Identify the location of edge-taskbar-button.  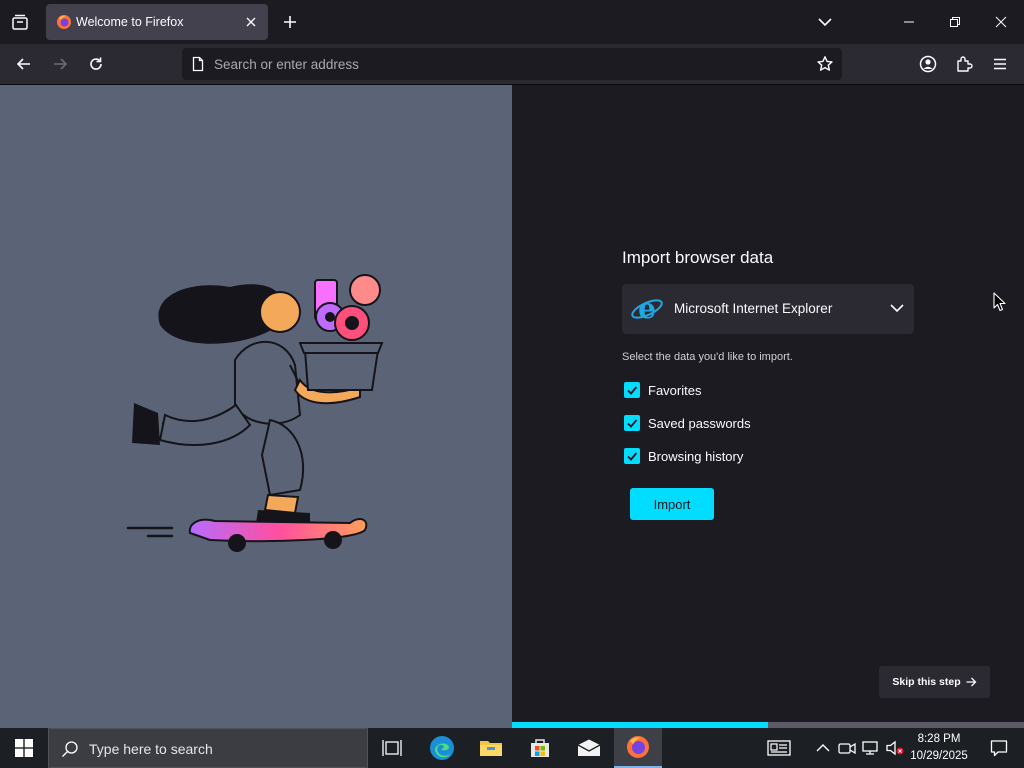
(442, 748).